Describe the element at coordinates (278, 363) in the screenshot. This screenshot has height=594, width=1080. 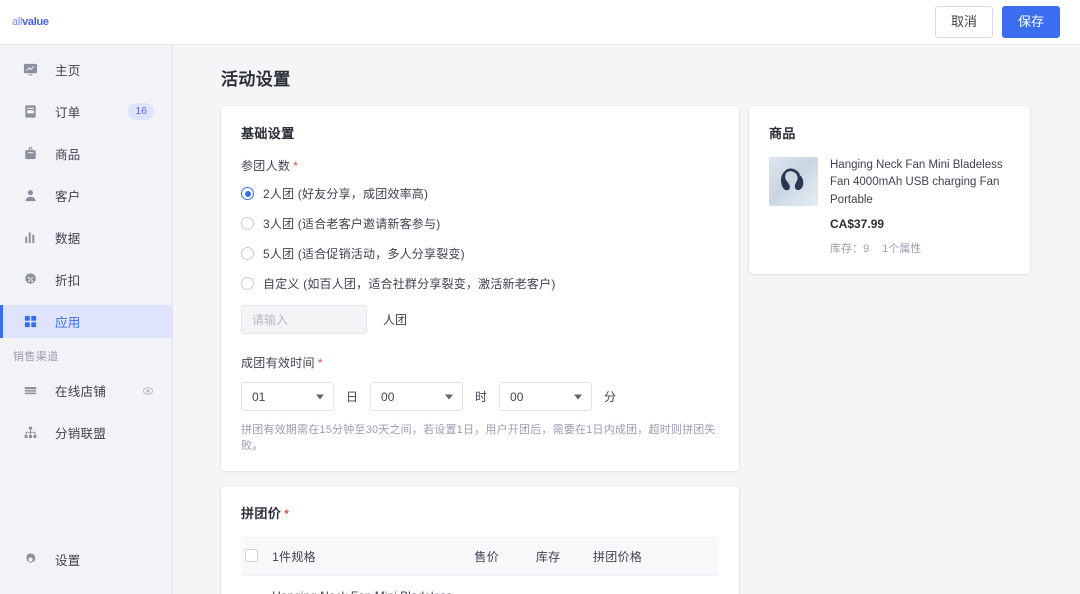
I see `duration-label-text: 成团有效时间` at that location.